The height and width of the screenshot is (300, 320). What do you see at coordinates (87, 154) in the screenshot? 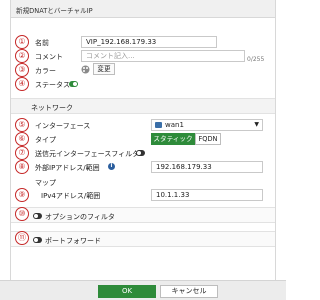
I see `src-filter-label: 送信元インターフェースフィルタ` at bounding box center [87, 154].